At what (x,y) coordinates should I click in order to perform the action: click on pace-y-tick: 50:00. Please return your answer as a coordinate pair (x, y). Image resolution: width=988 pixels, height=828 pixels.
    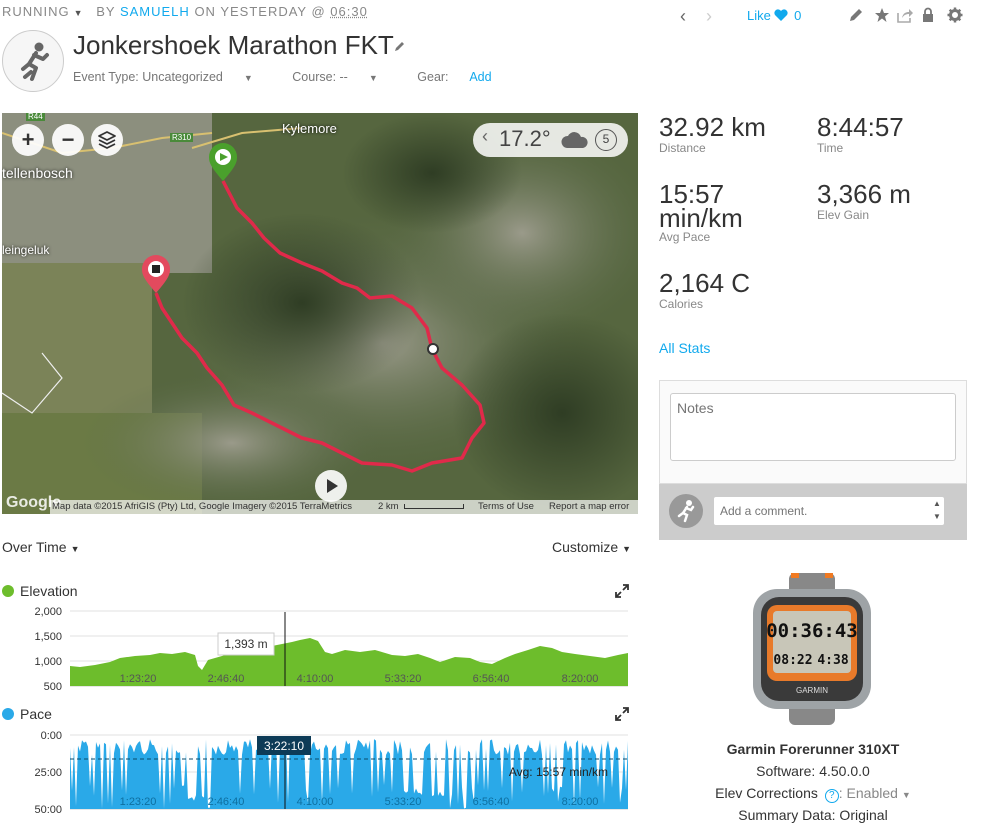
    Looking at the image, I should click on (48, 810).